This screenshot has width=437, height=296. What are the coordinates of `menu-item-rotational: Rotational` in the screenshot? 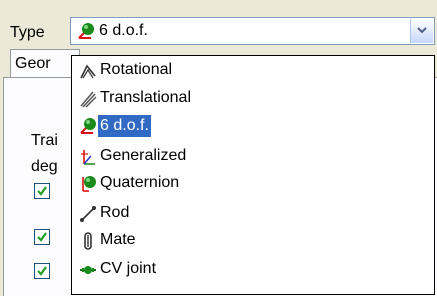 It's located at (253, 71).